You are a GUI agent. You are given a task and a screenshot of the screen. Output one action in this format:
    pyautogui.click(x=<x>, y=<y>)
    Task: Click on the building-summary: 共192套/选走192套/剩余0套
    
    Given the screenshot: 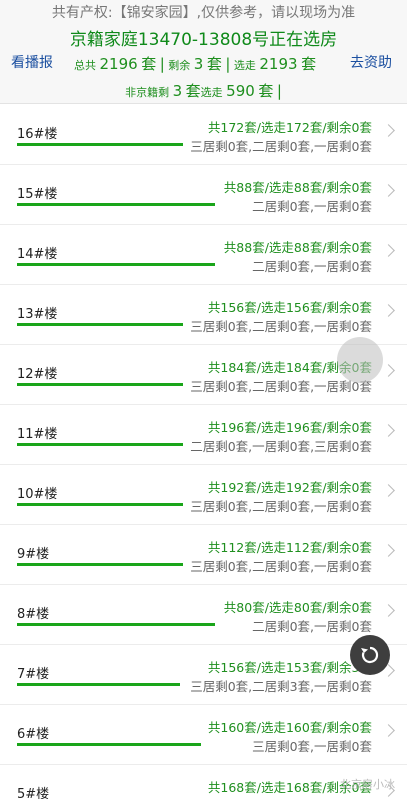 What is the action you would take?
    pyautogui.click(x=289, y=487)
    